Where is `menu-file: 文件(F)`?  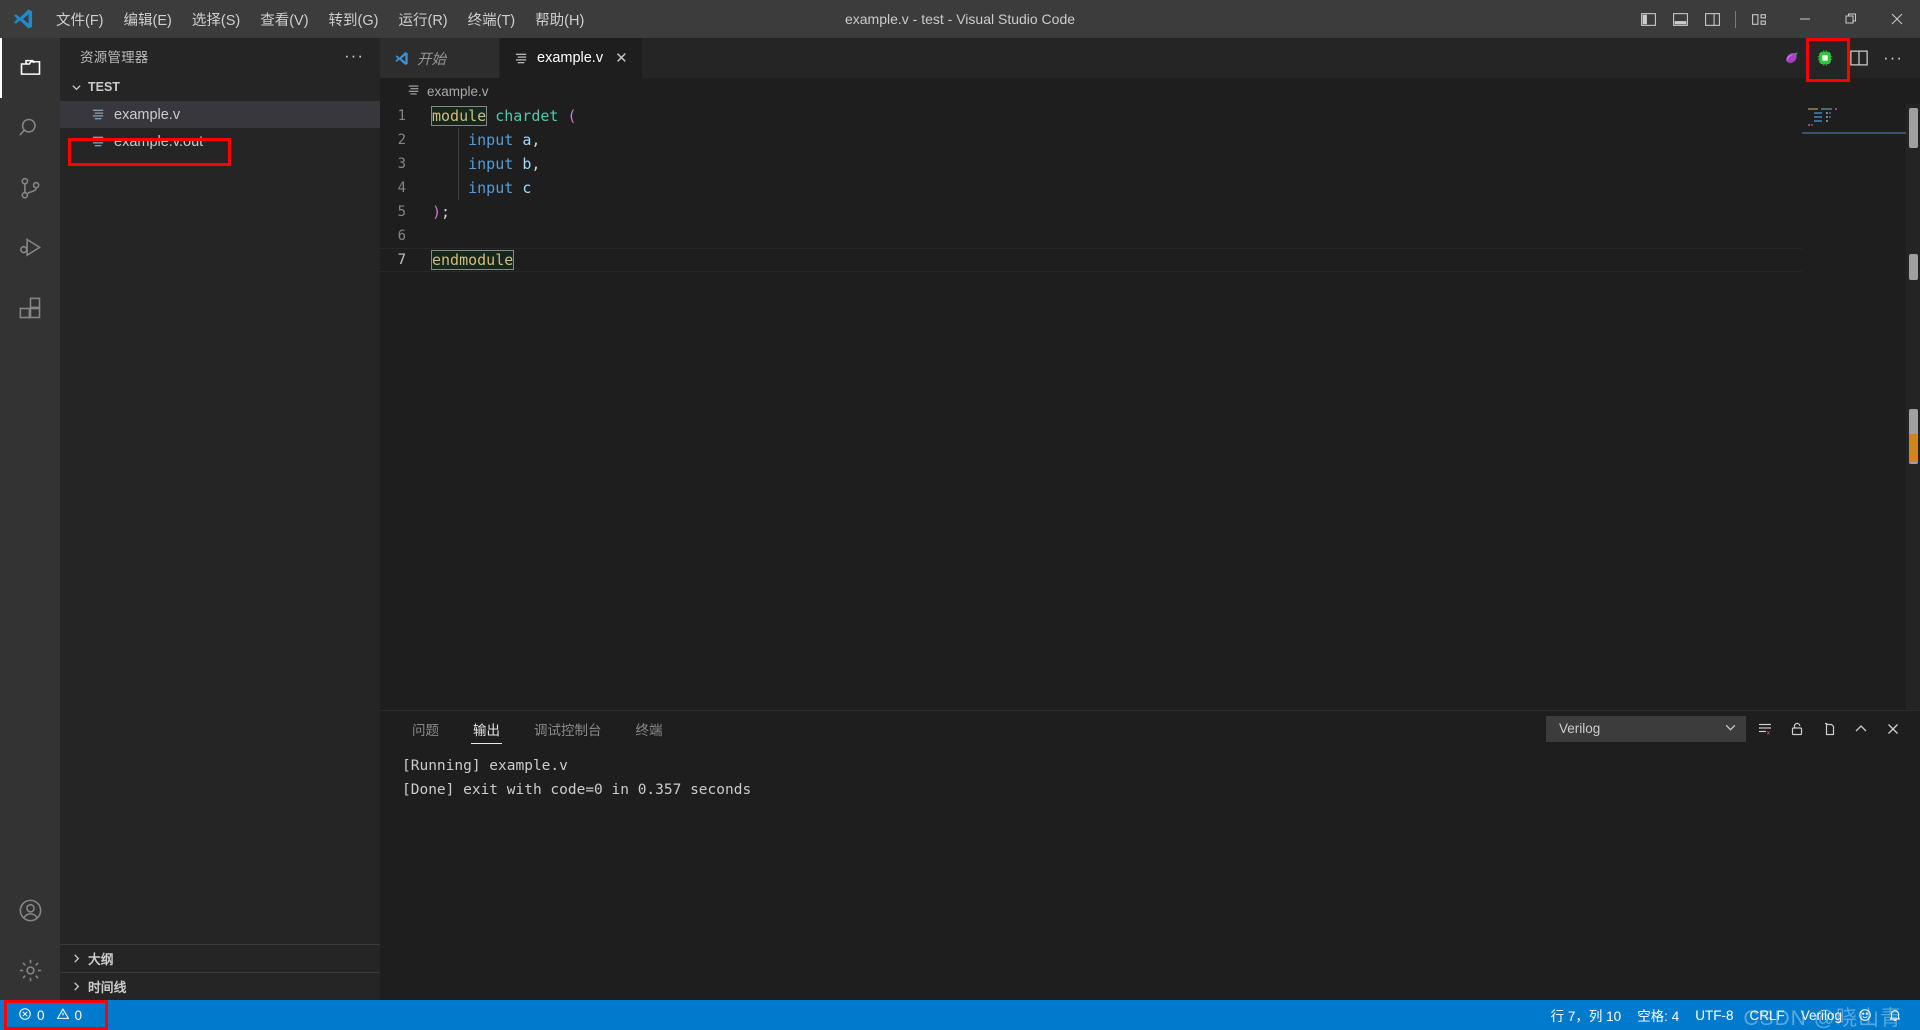 menu-file: 文件(F) is located at coordinates (80, 19).